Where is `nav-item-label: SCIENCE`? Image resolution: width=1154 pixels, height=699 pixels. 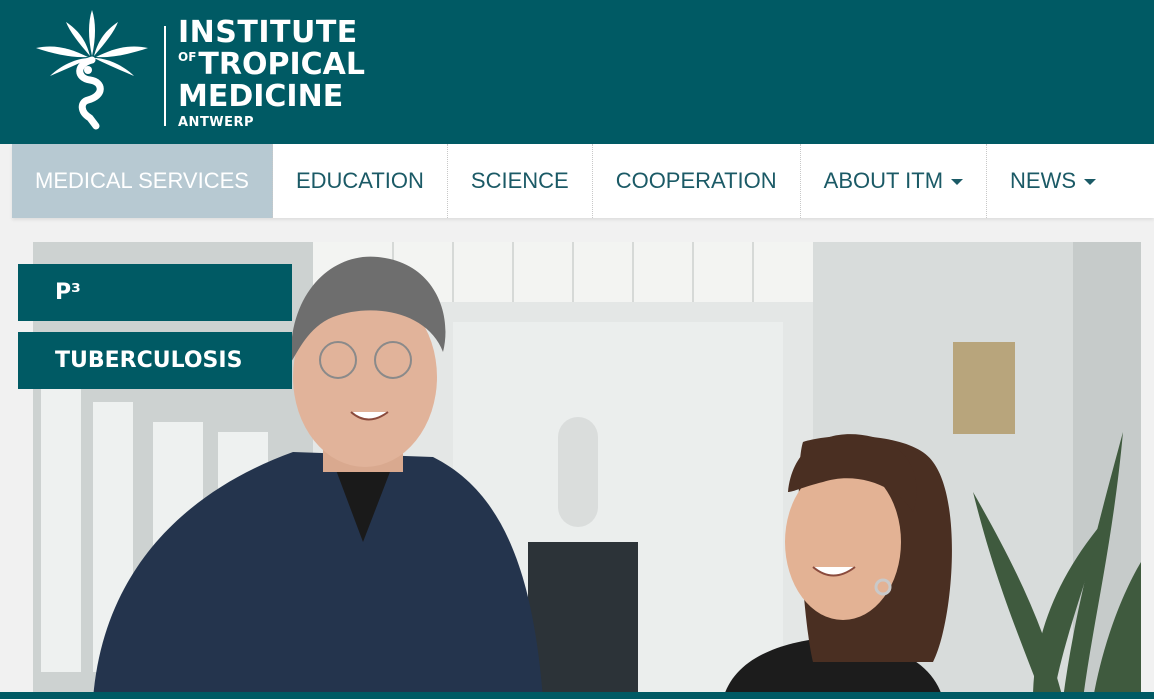
nav-item-label: SCIENCE is located at coordinates (519, 180).